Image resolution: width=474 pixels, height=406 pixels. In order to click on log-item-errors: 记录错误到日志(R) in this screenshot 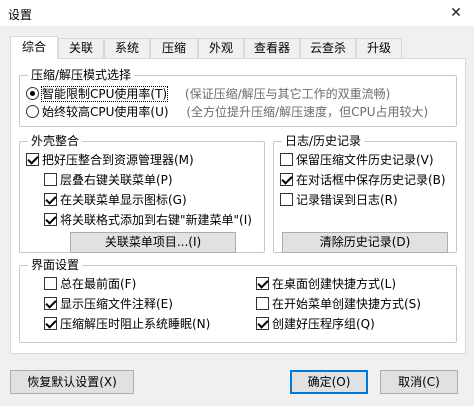, I will do `click(339, 200)`.